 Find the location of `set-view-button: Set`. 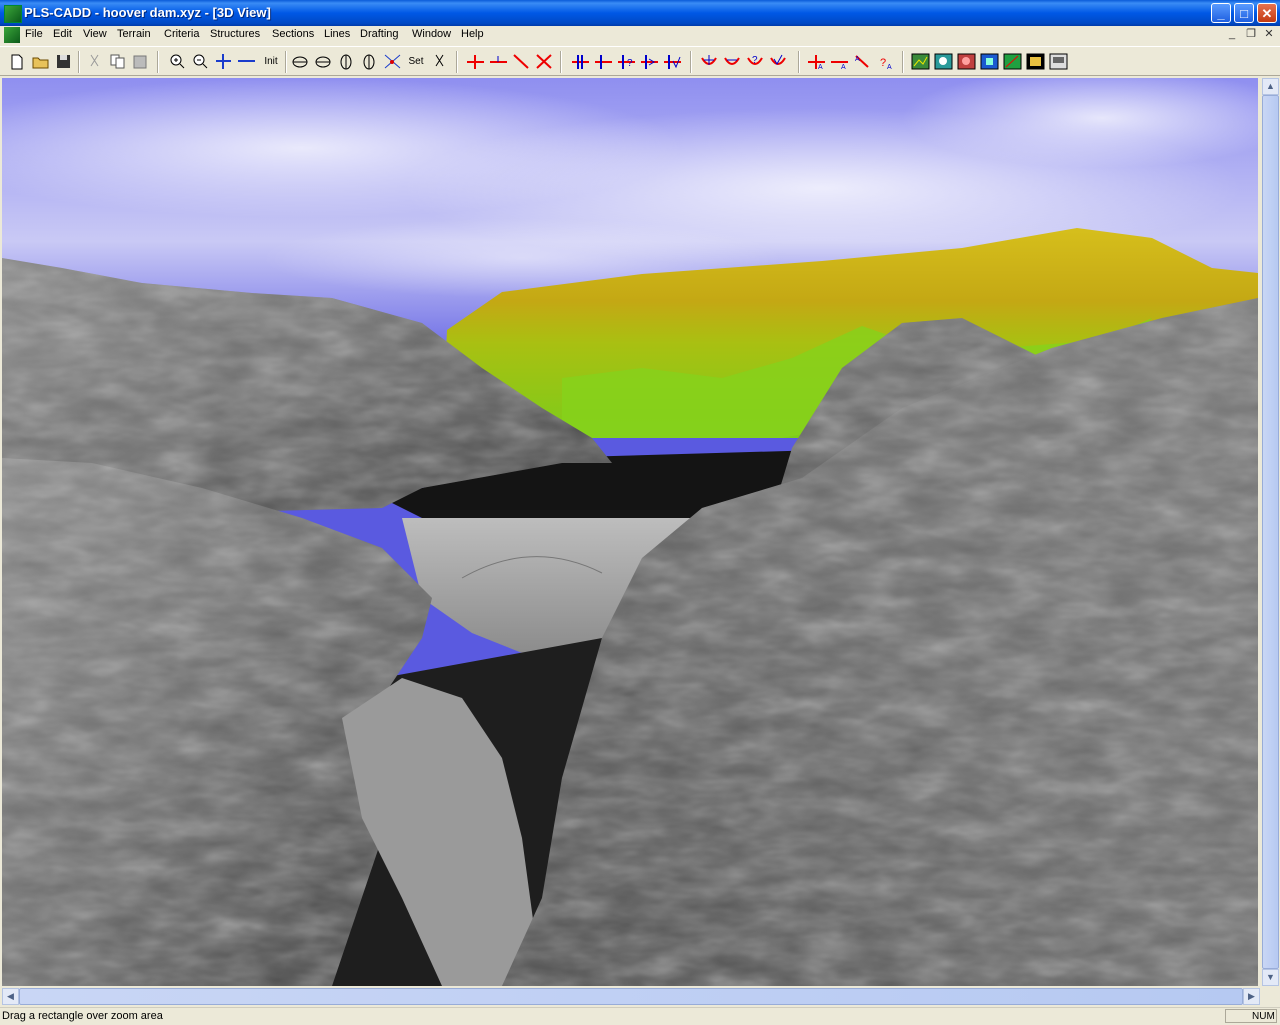

set-view-button: Set is located at coordinates (416, 61).